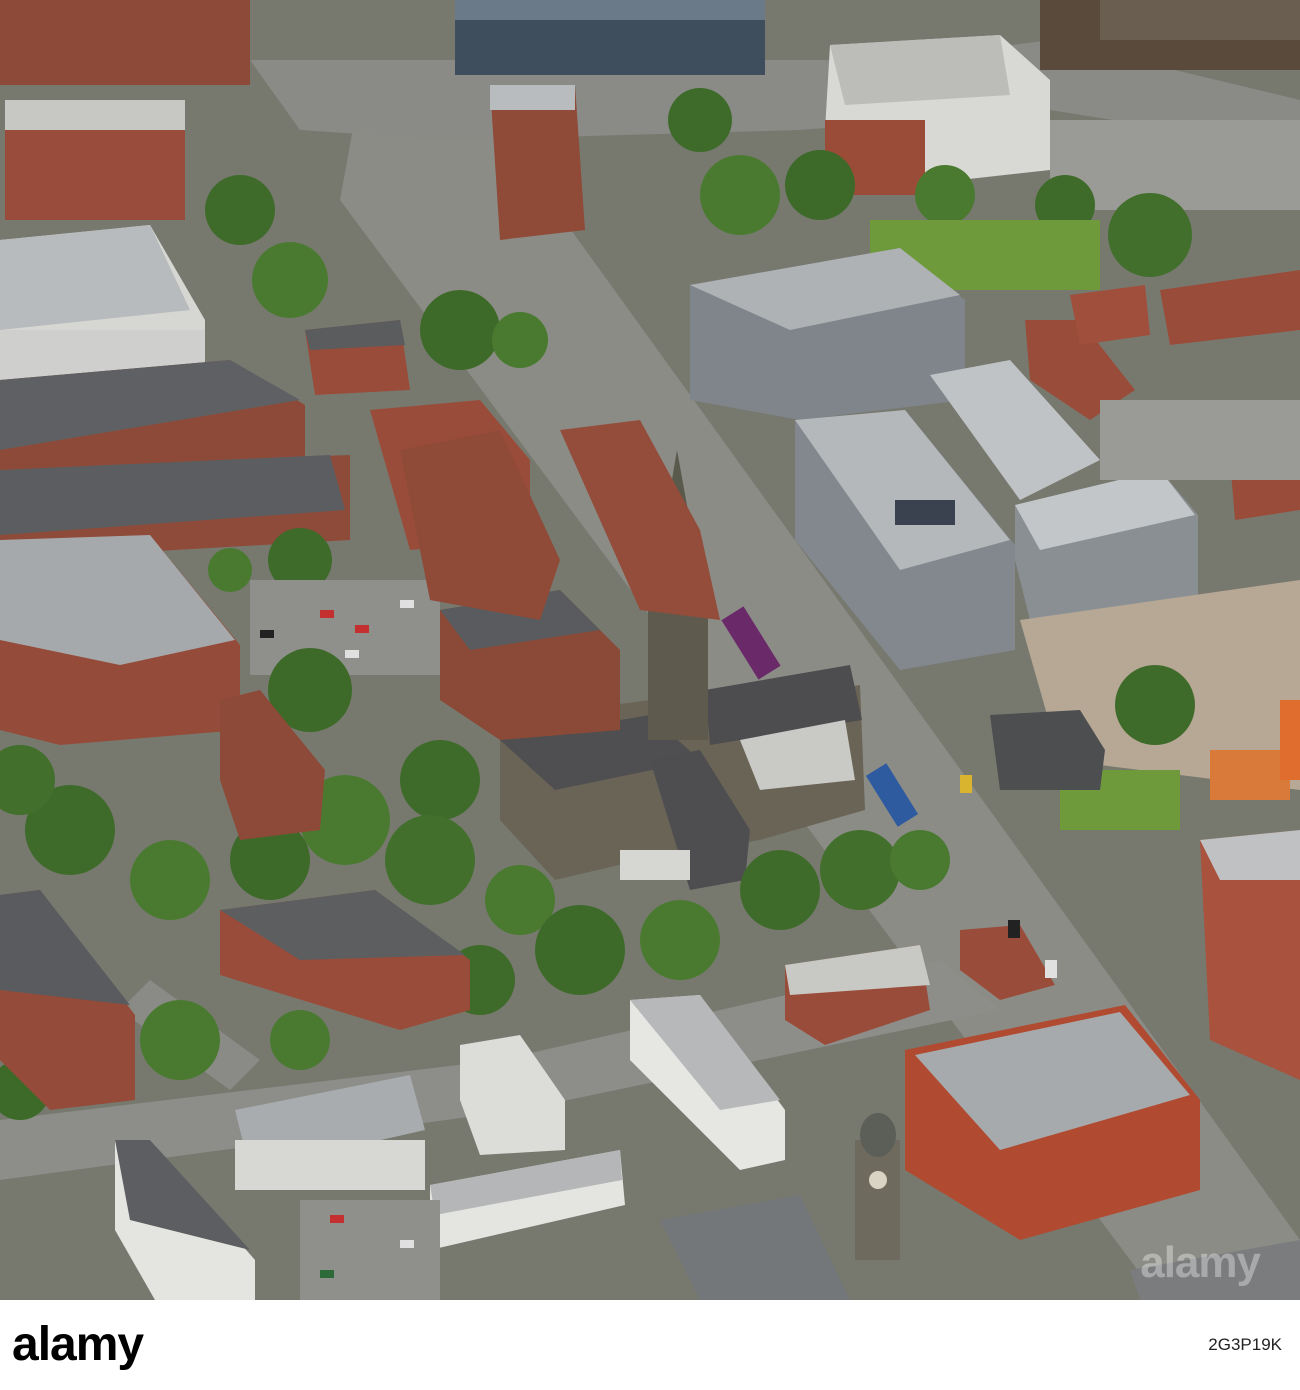 This screenshot has height=1390, width=1300. What do you see at coordinates (877, 1200) in the screenshot?
I see `clock-tower` at bounding box center [877, 1200].